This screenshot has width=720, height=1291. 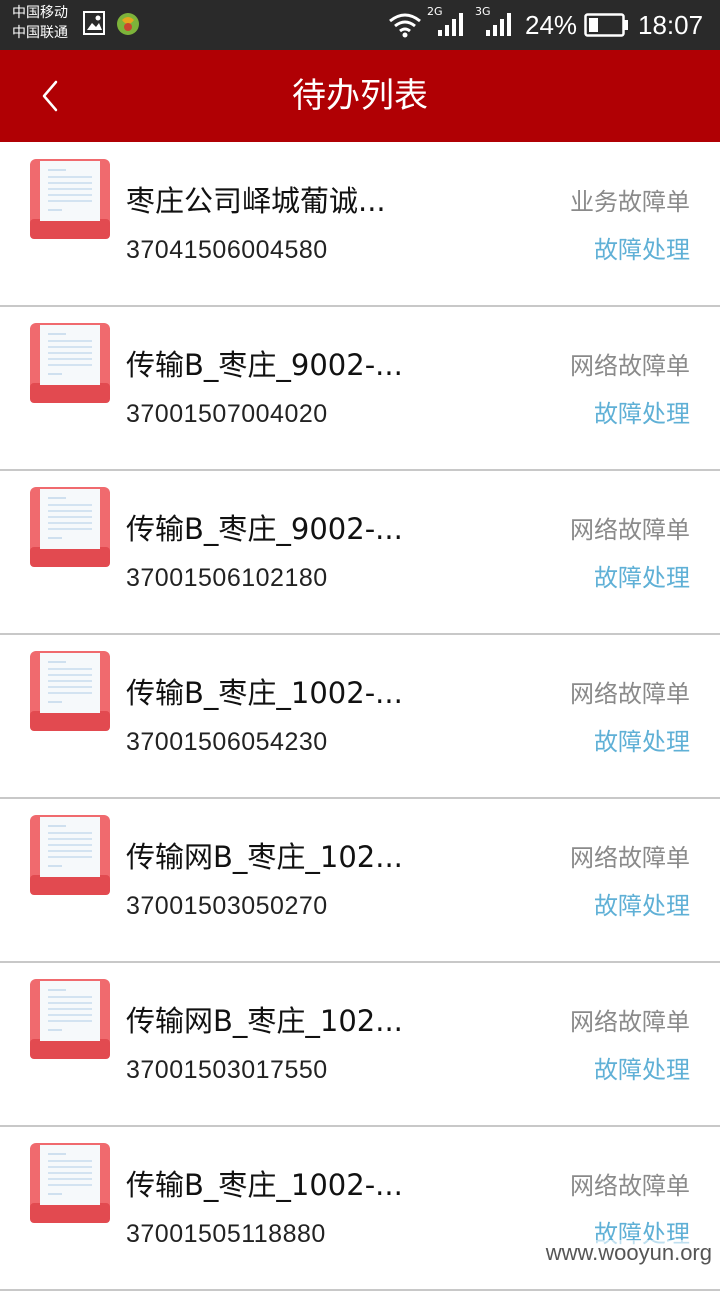 What do you see at coordinates (360, 1045) in the screenshot?
I see `list-item: 传输网B_枣庄_102... 37001503017550 网络故障单 故障处理` at bounding box center [360, 1045].